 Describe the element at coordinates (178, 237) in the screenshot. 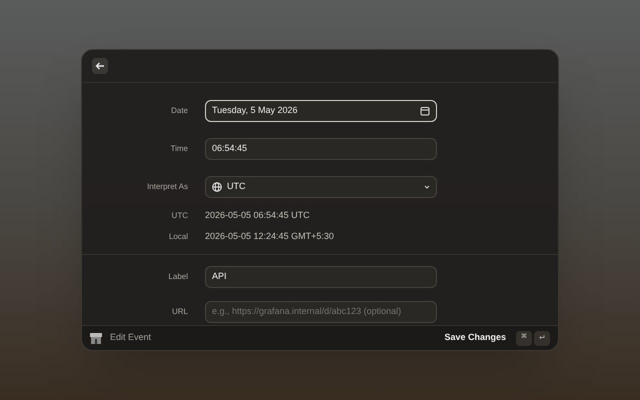

I see `readout-label: Local` at that location.